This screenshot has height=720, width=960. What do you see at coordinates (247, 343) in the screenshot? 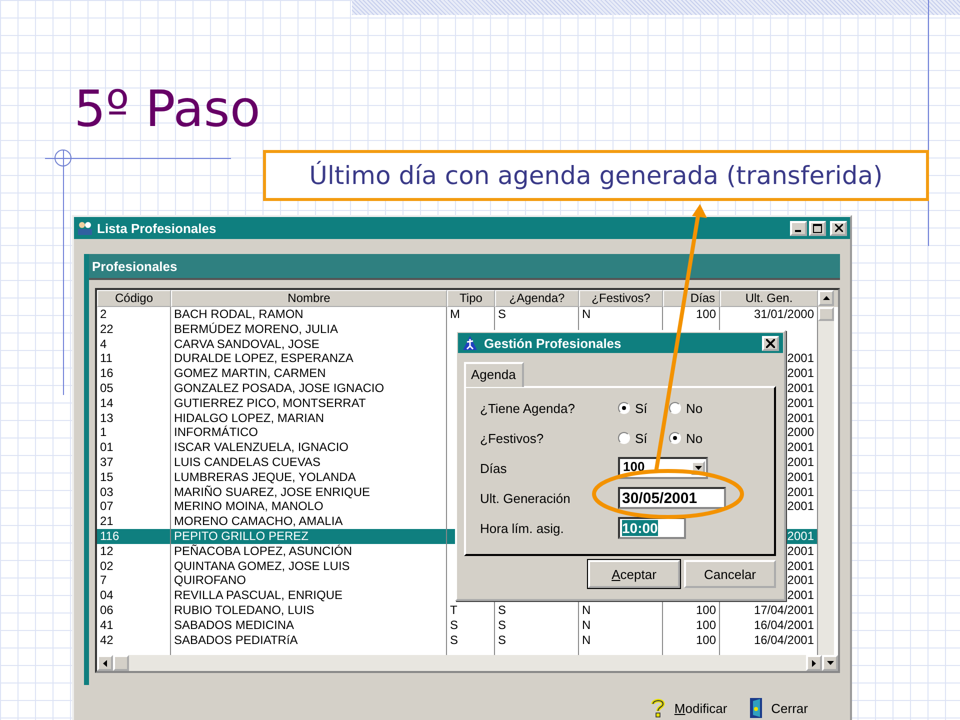
I see `table-cell: CARVA SANDOVAL, JOSE` at bounding box center [247, 343].